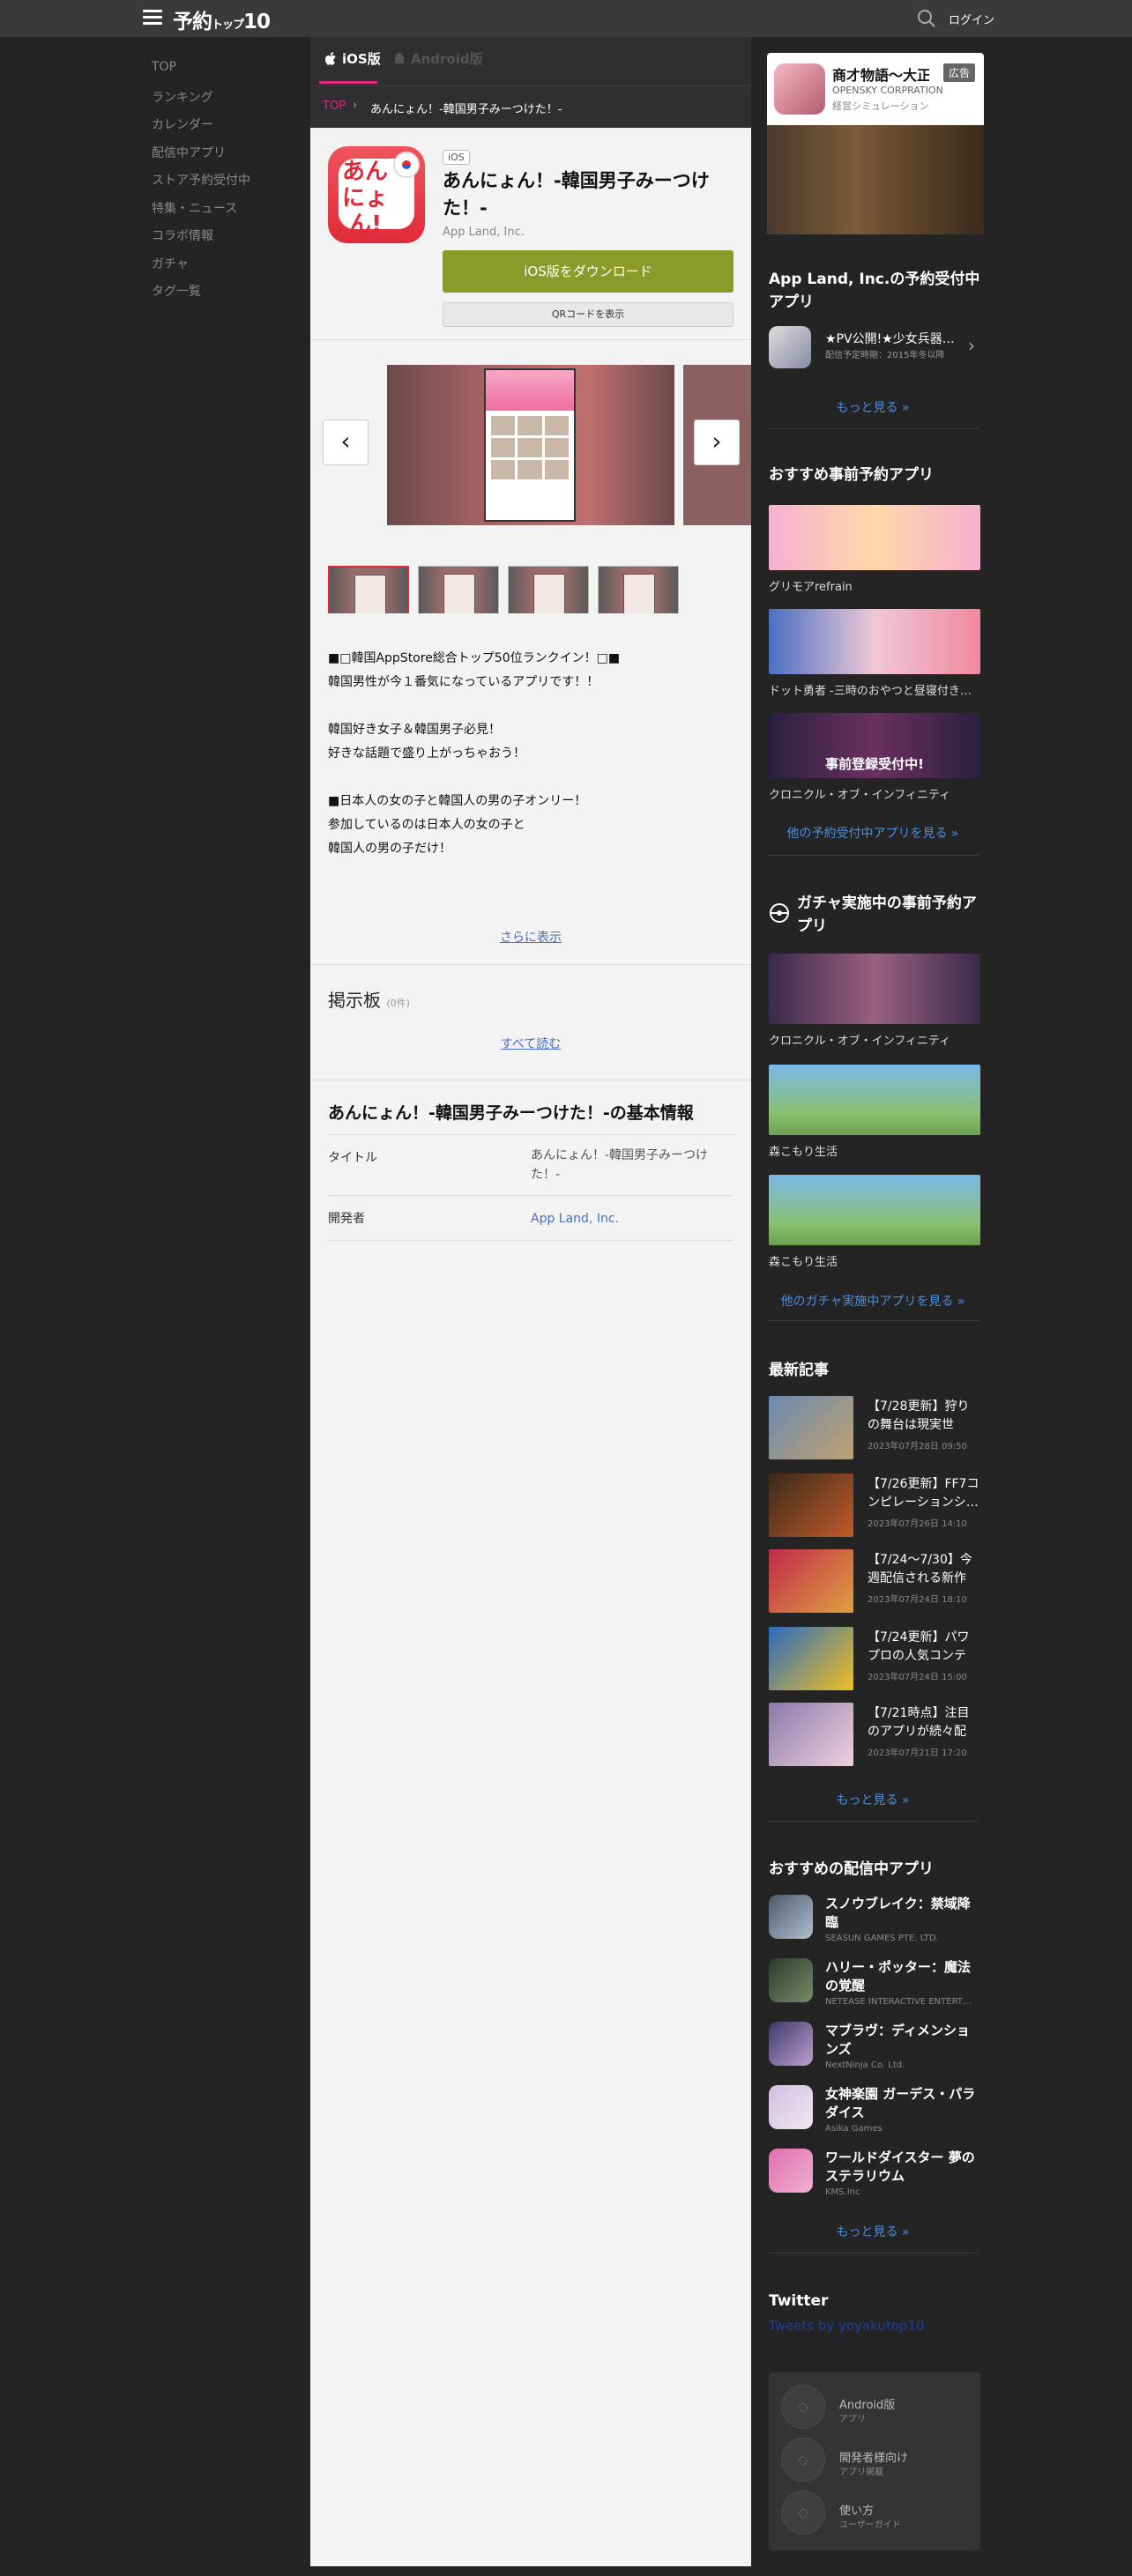  Describe the element at coordinates (803, 2513) in the screenshot. I see `guide-icon: ◌` at that location.